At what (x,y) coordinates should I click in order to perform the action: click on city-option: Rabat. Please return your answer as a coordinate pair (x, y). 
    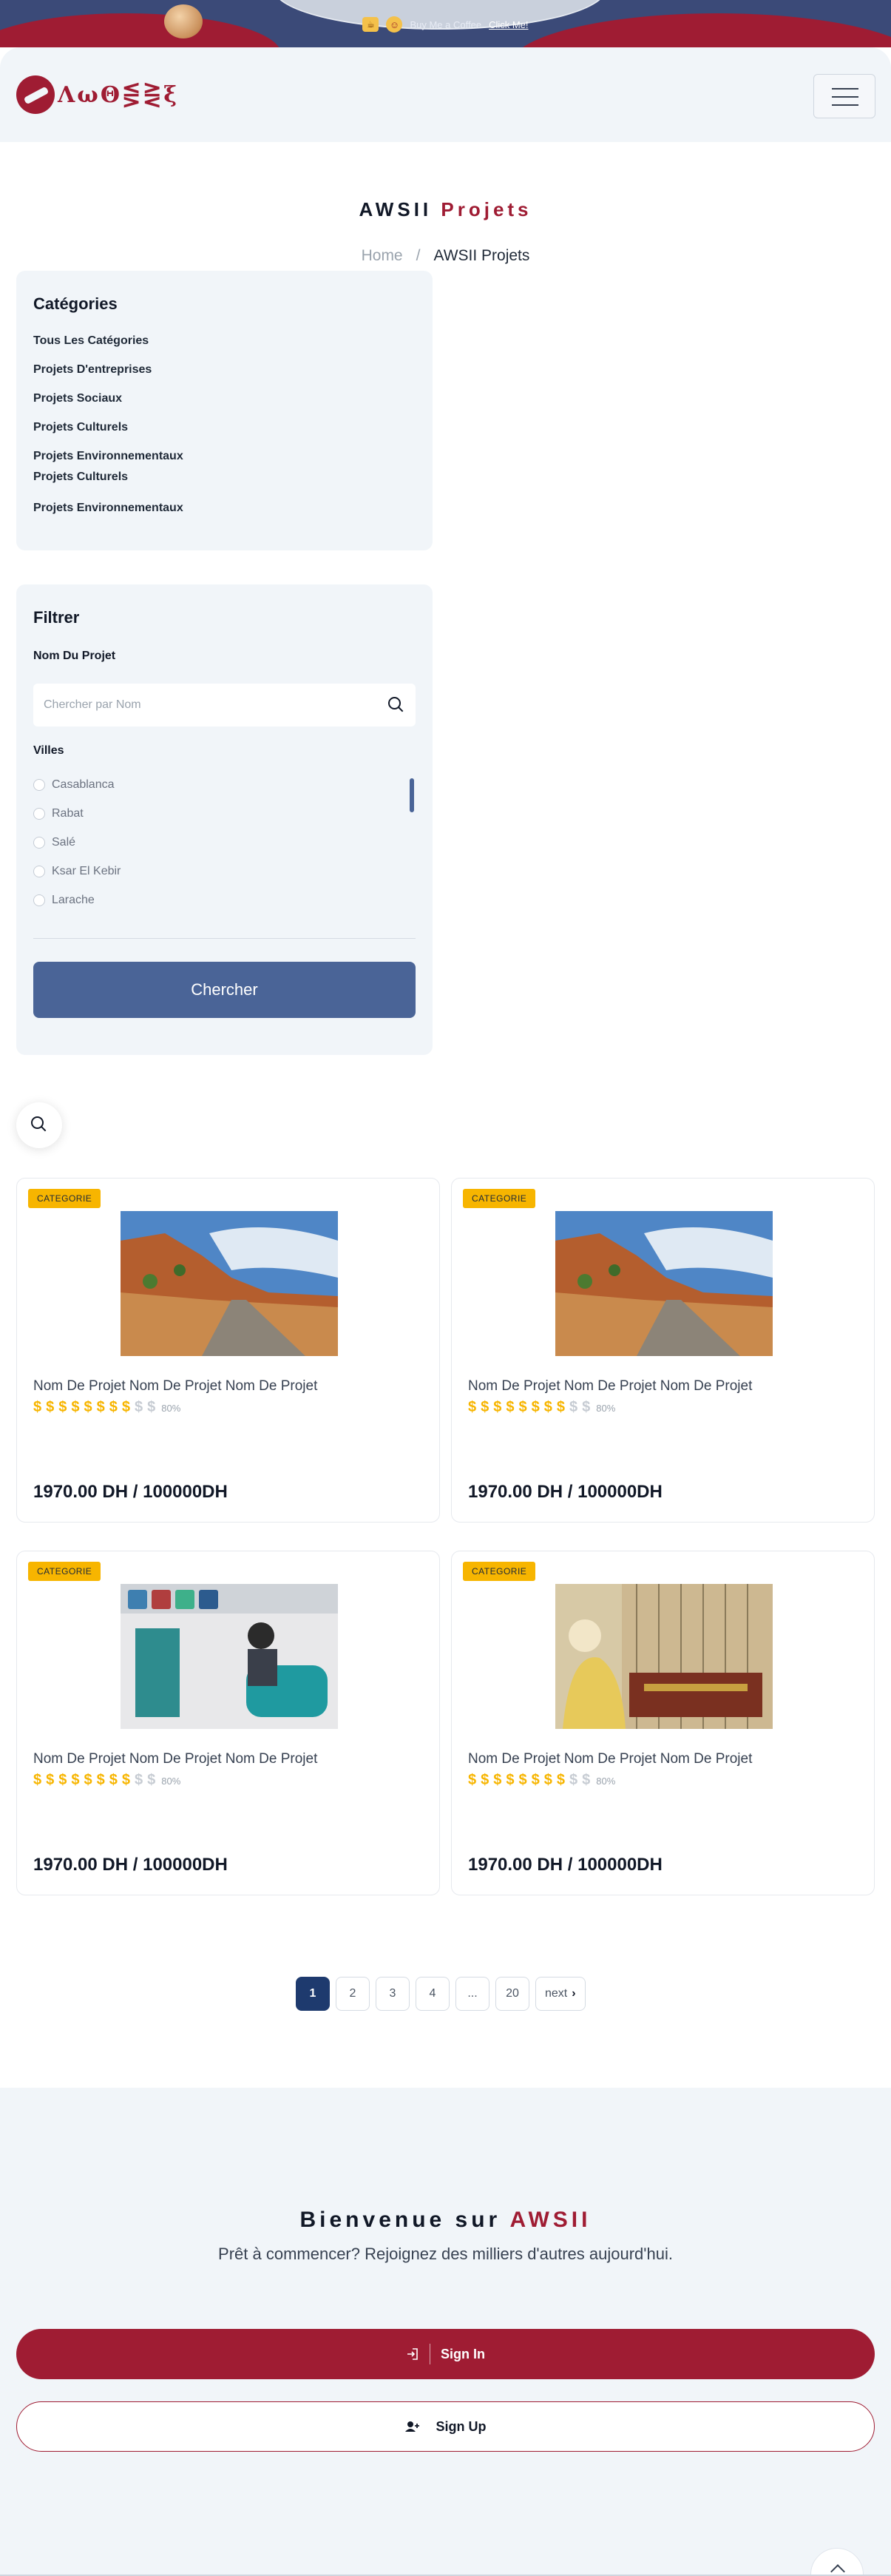
    Looking at the image, I should click on (59, 813).